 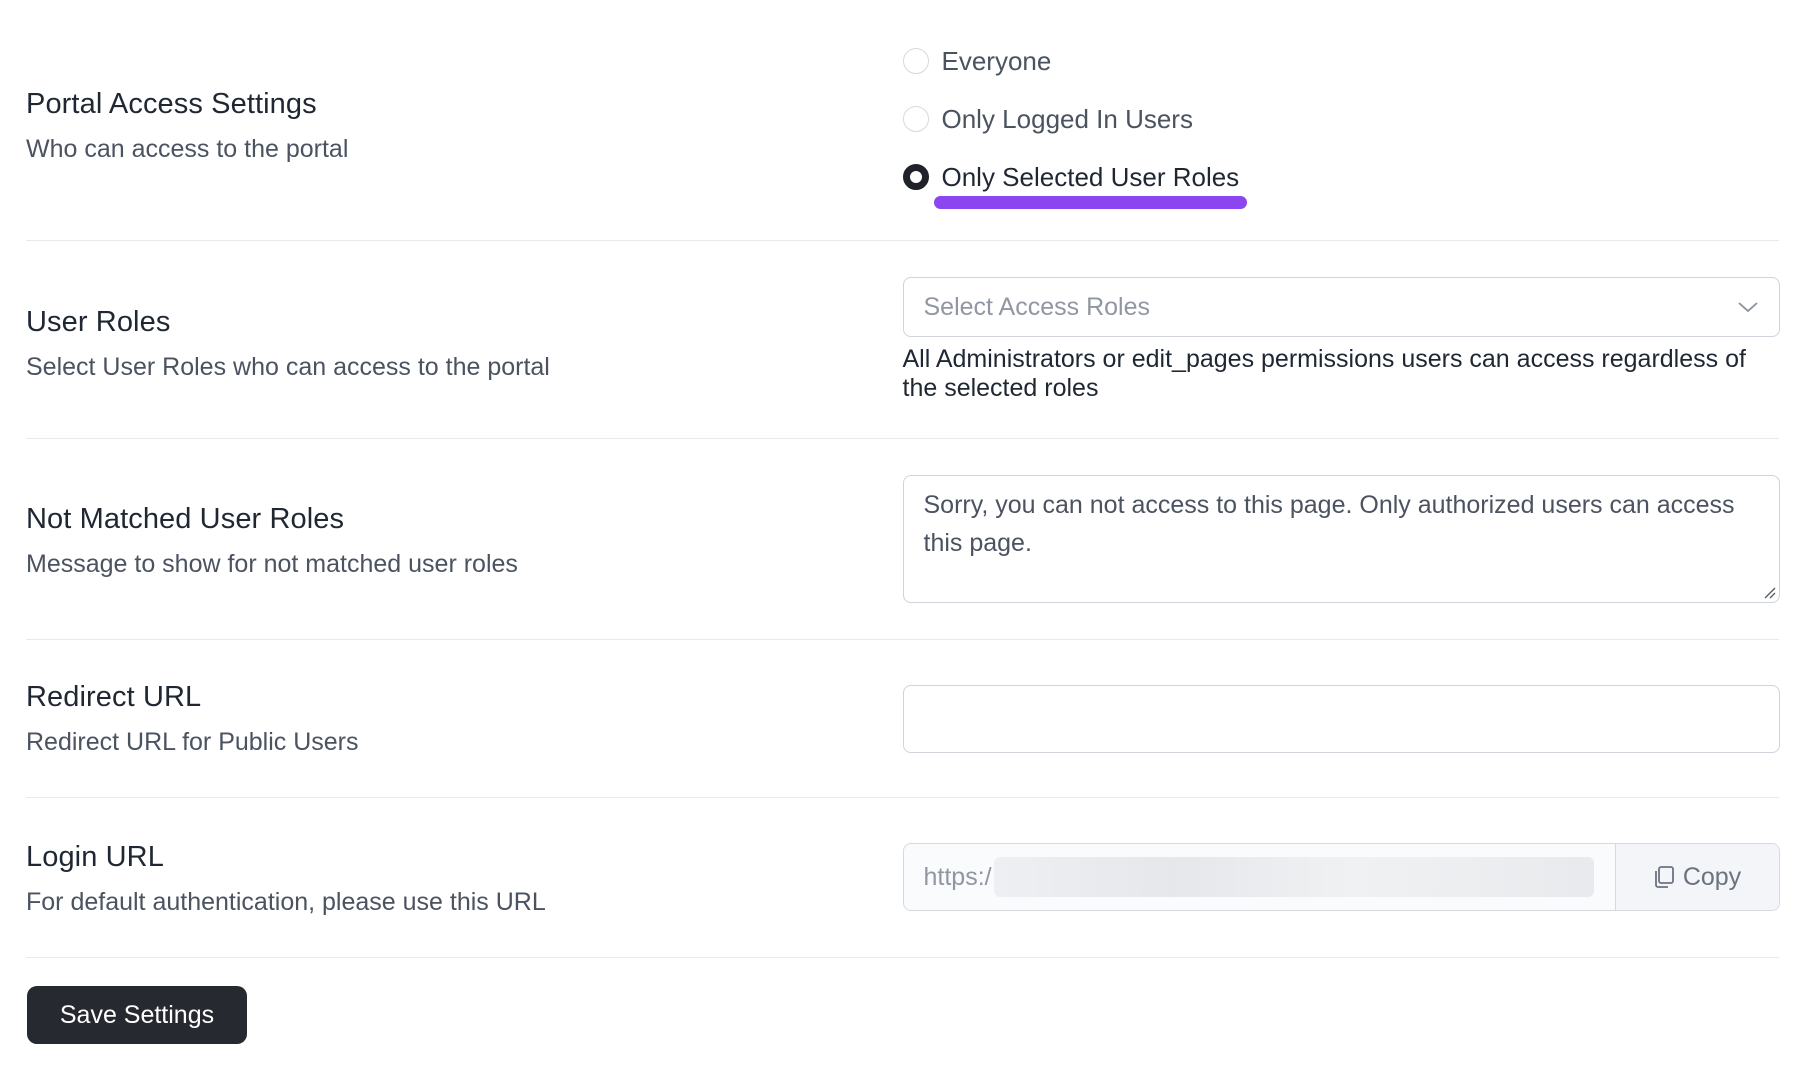 I want to click on chevron-down-icon, so click(x=1747, y=307).